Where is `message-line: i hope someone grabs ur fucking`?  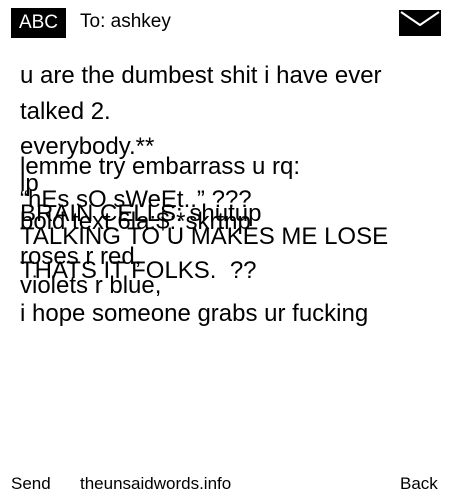
message-line: i hope someone grabs ur fucking is located at coordinates (194, 313).